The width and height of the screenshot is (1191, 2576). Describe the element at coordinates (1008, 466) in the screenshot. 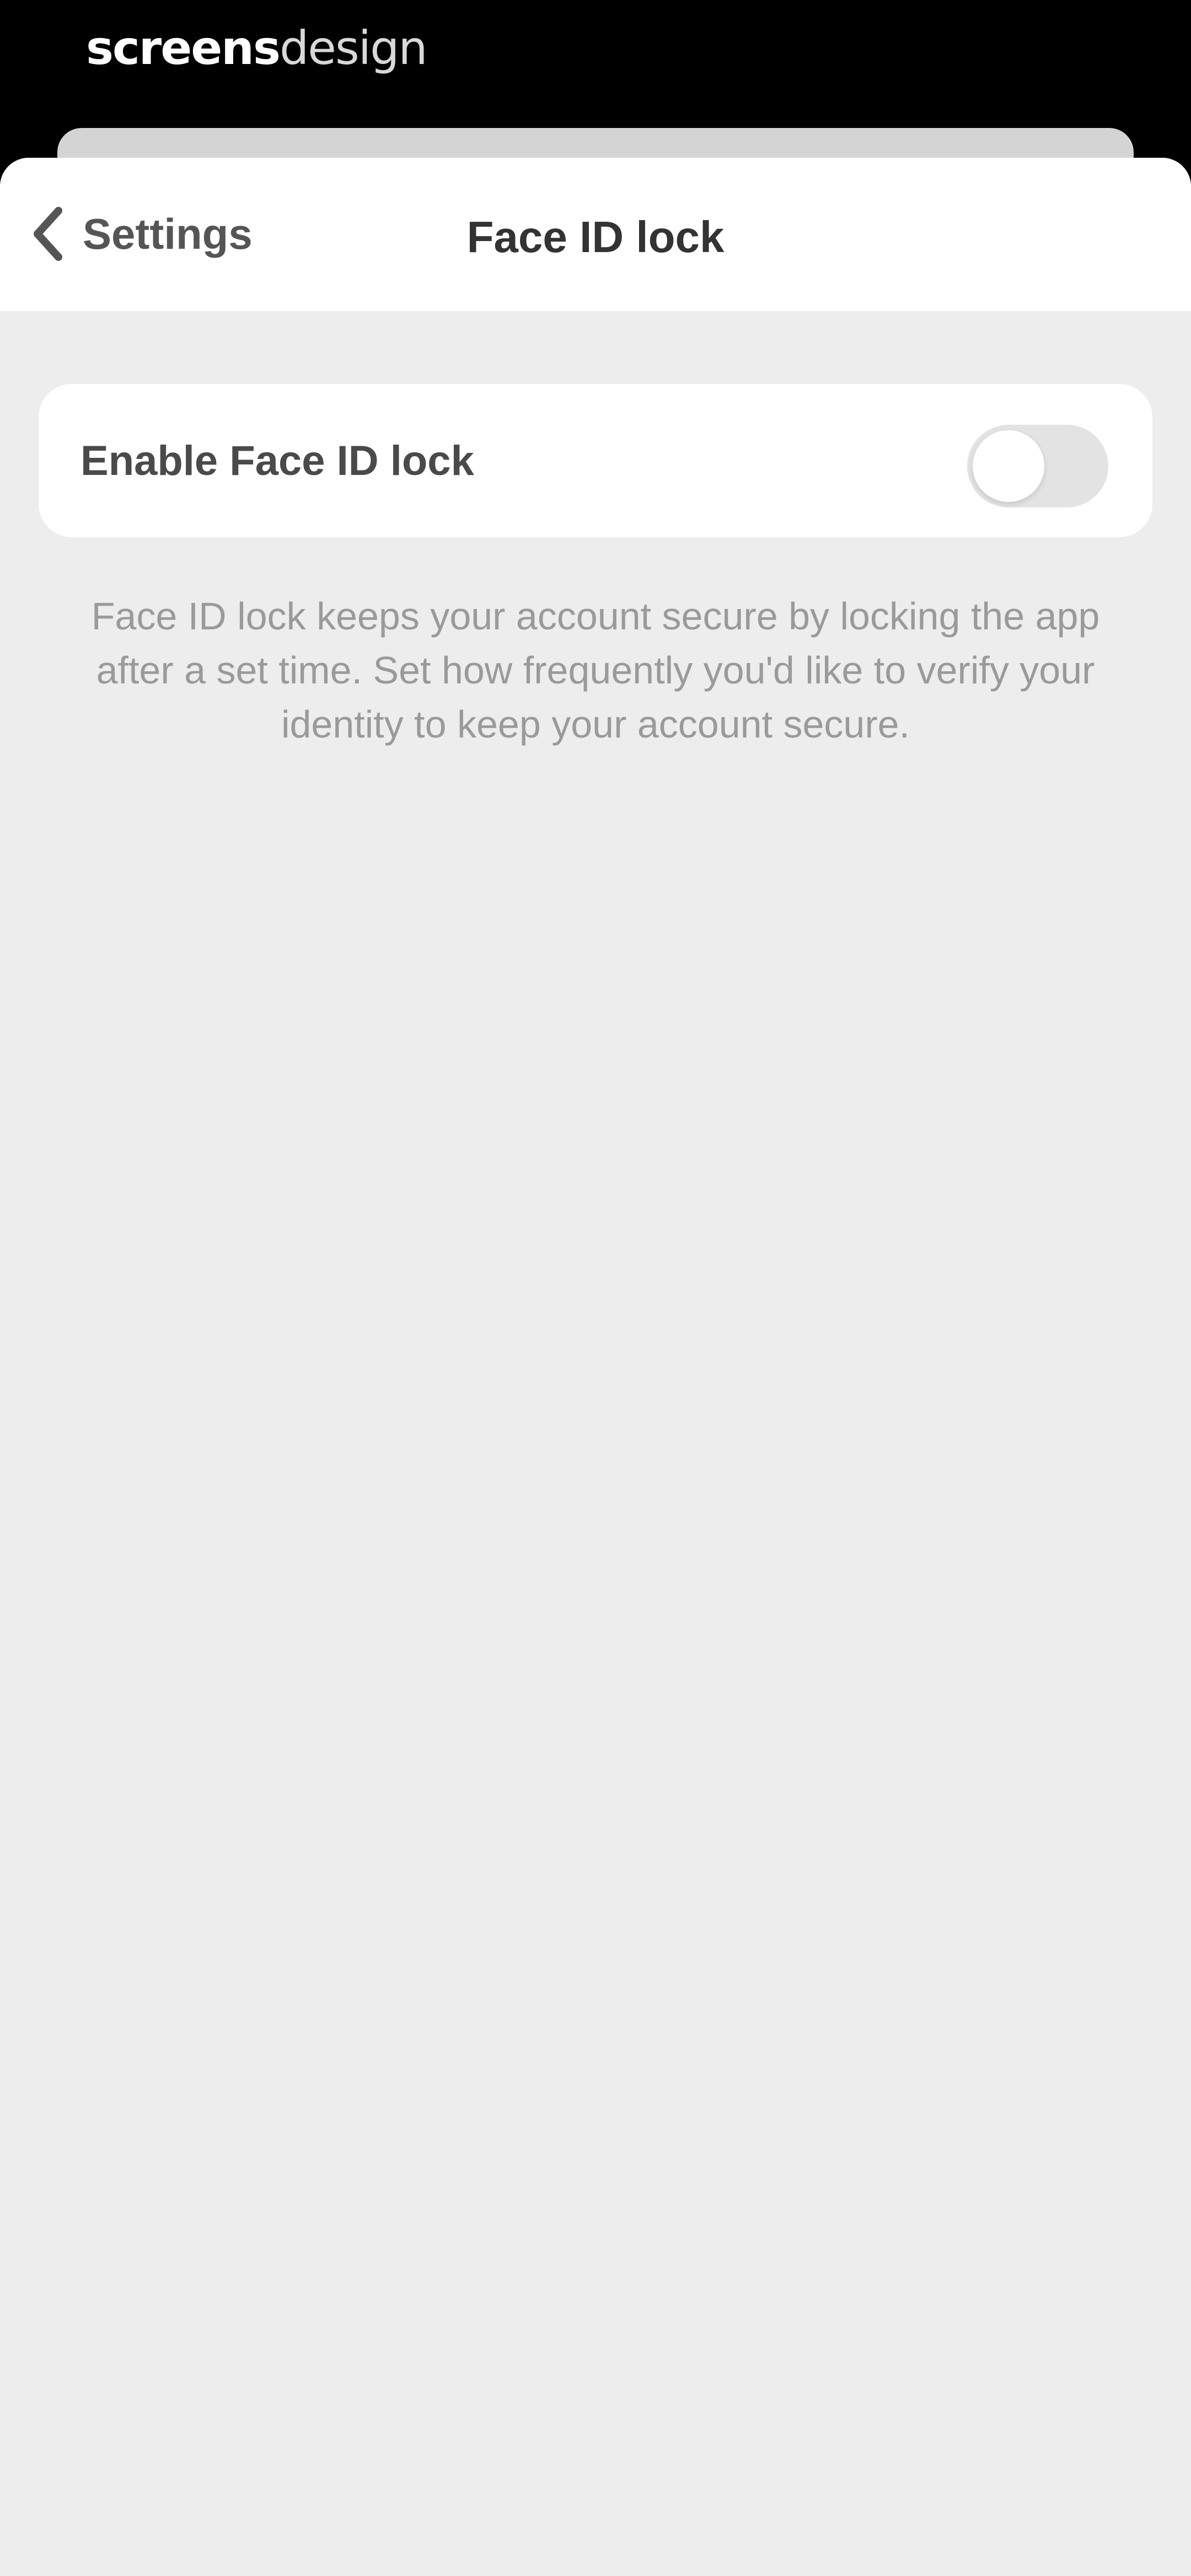

I see `toggle-knob` at that location.